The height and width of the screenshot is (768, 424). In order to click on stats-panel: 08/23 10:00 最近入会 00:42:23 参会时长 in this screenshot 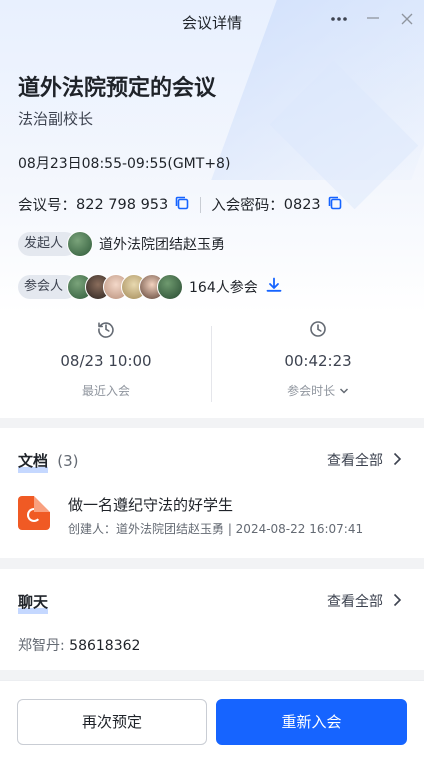, I will do `click(212, 363)`.